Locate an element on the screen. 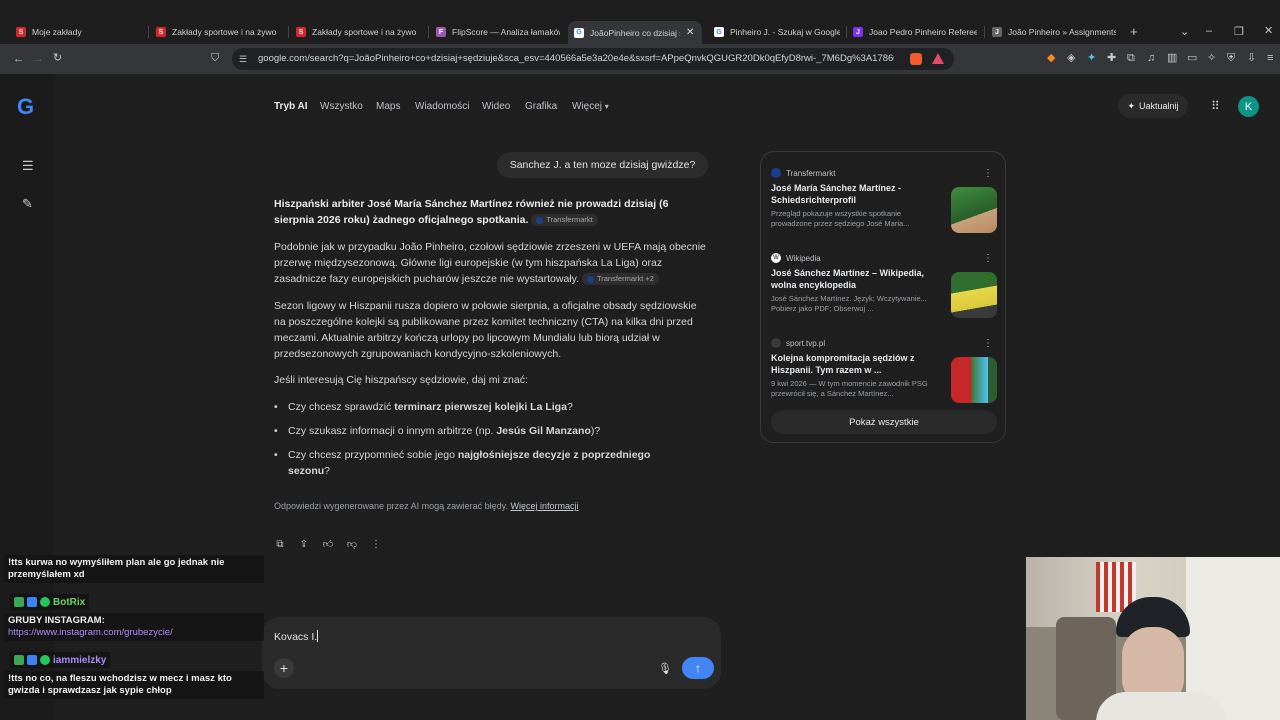 The height and width of the screenshot is (720, 1280). thumbs-up-icon: 👍︎ is located at coordinates (328, 544).